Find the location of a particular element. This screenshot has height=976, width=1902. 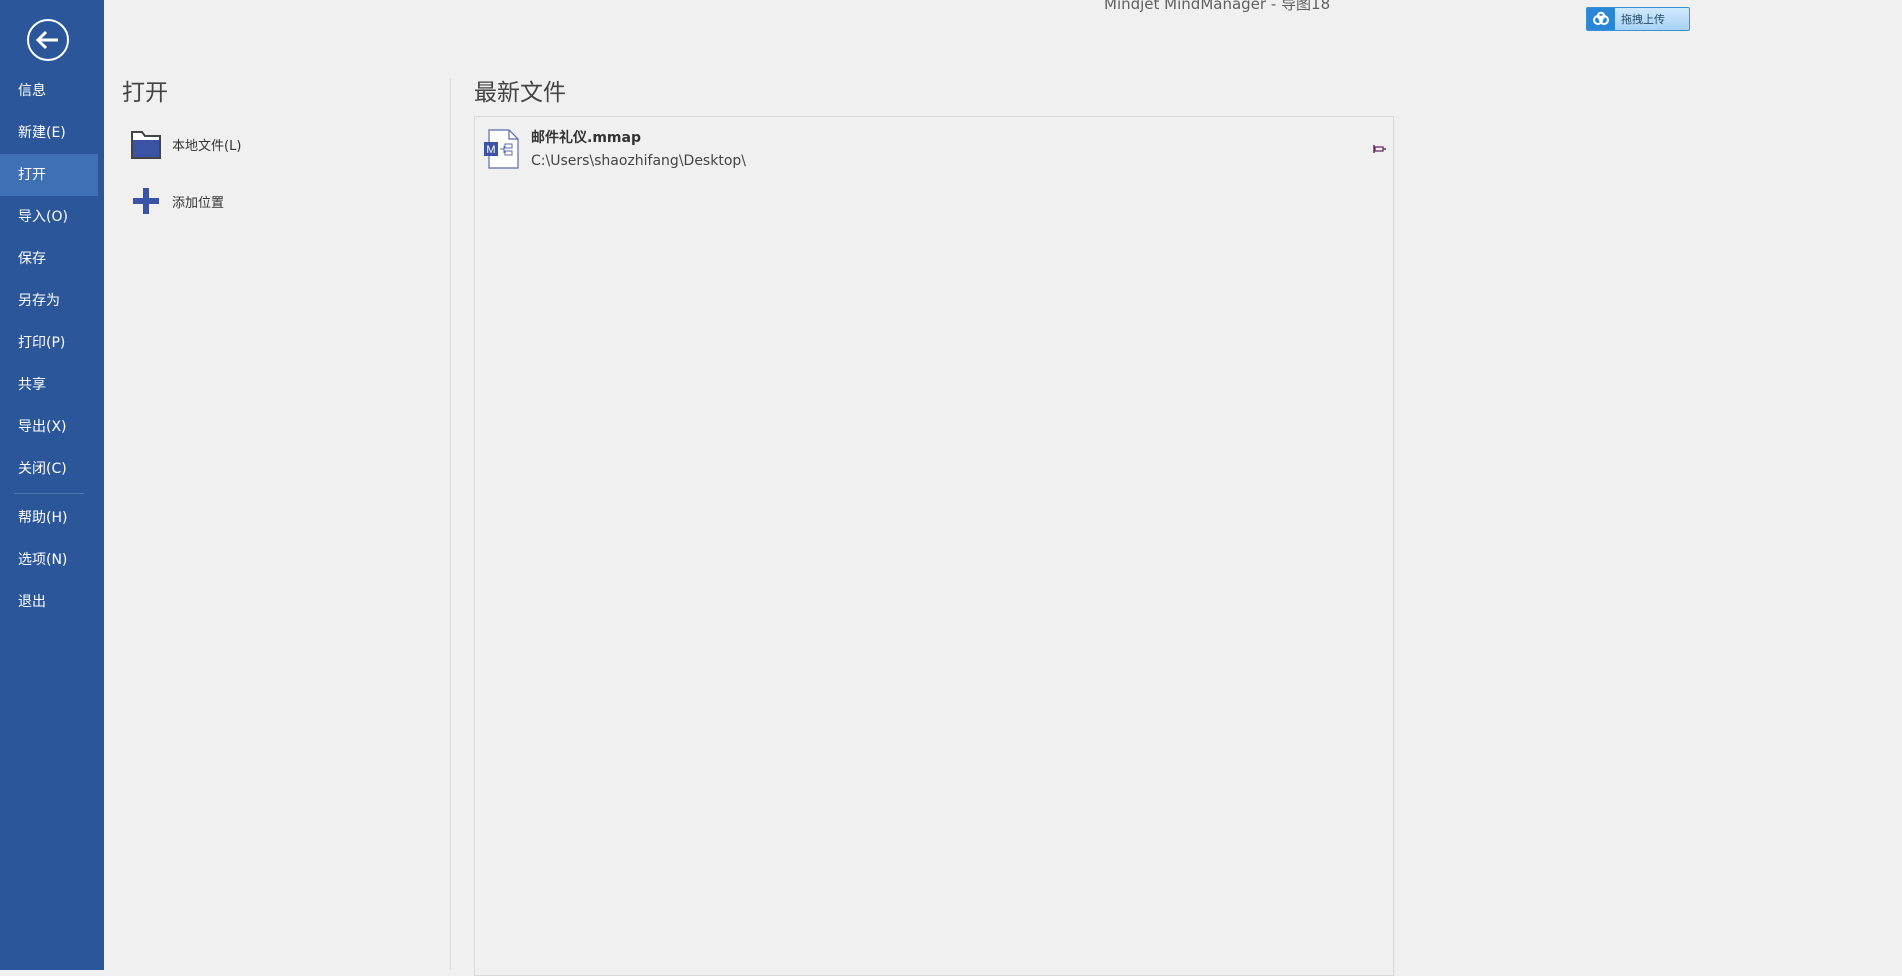

nav-item-save: 保存 is located at coordinates (52, 259).